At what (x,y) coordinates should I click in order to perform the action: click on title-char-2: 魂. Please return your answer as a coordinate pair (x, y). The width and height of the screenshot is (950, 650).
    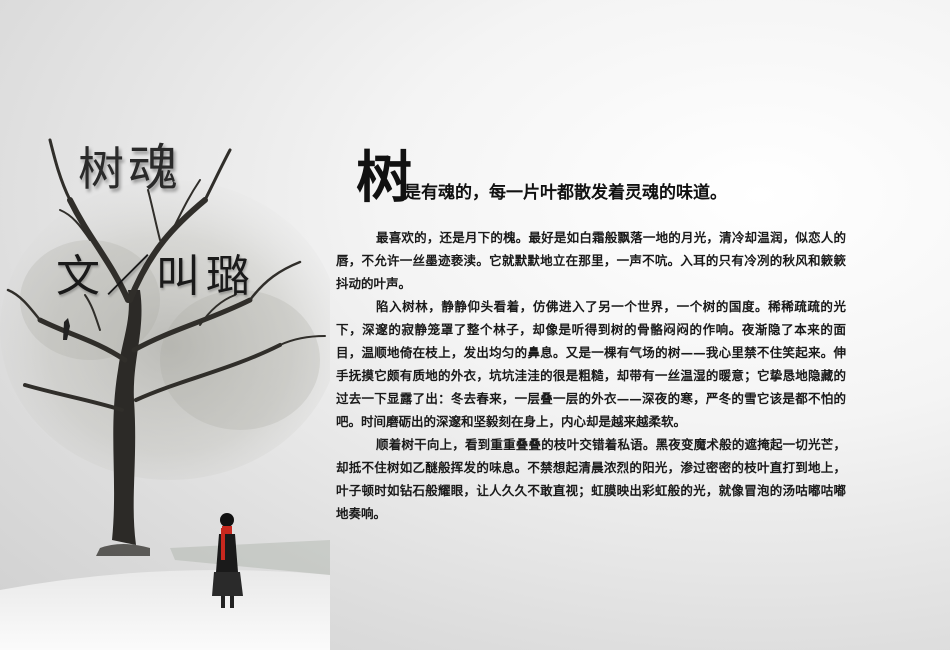
    Looking at the image, I should click on (155, 168).